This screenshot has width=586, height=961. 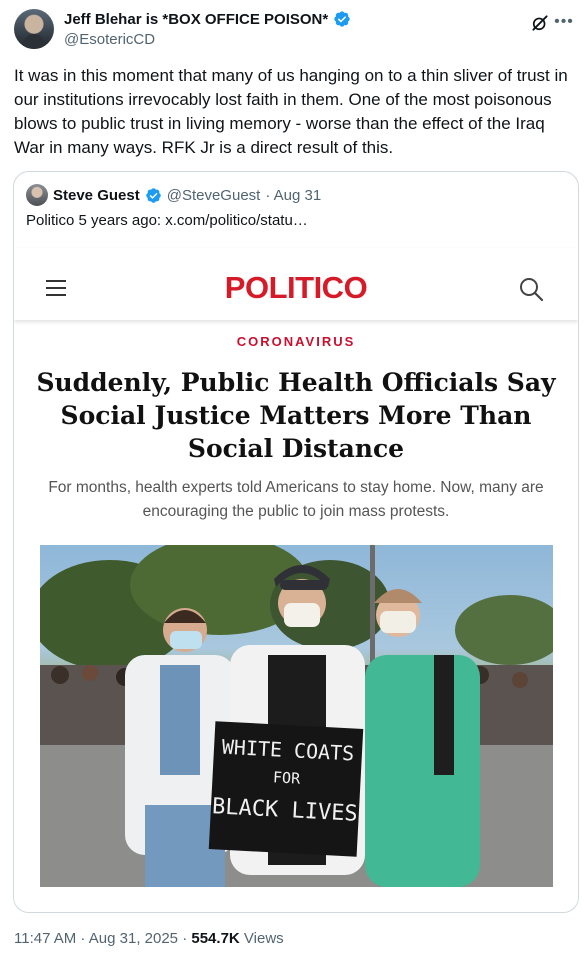 I want to click on views-count: 554.7K, so click(x=215, y=938).